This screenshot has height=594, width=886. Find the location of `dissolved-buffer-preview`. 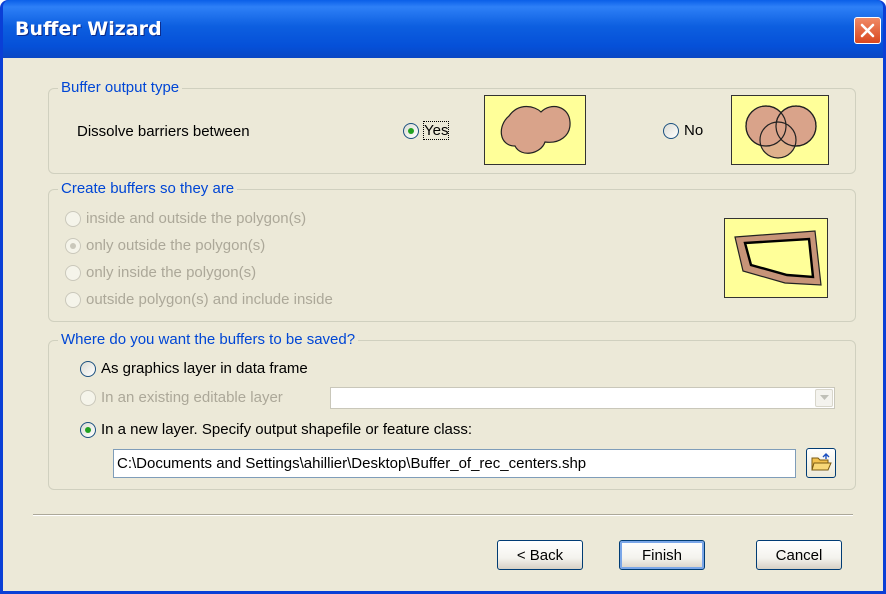

dissolved-buffer-preview is located at coordinates (535, 130).